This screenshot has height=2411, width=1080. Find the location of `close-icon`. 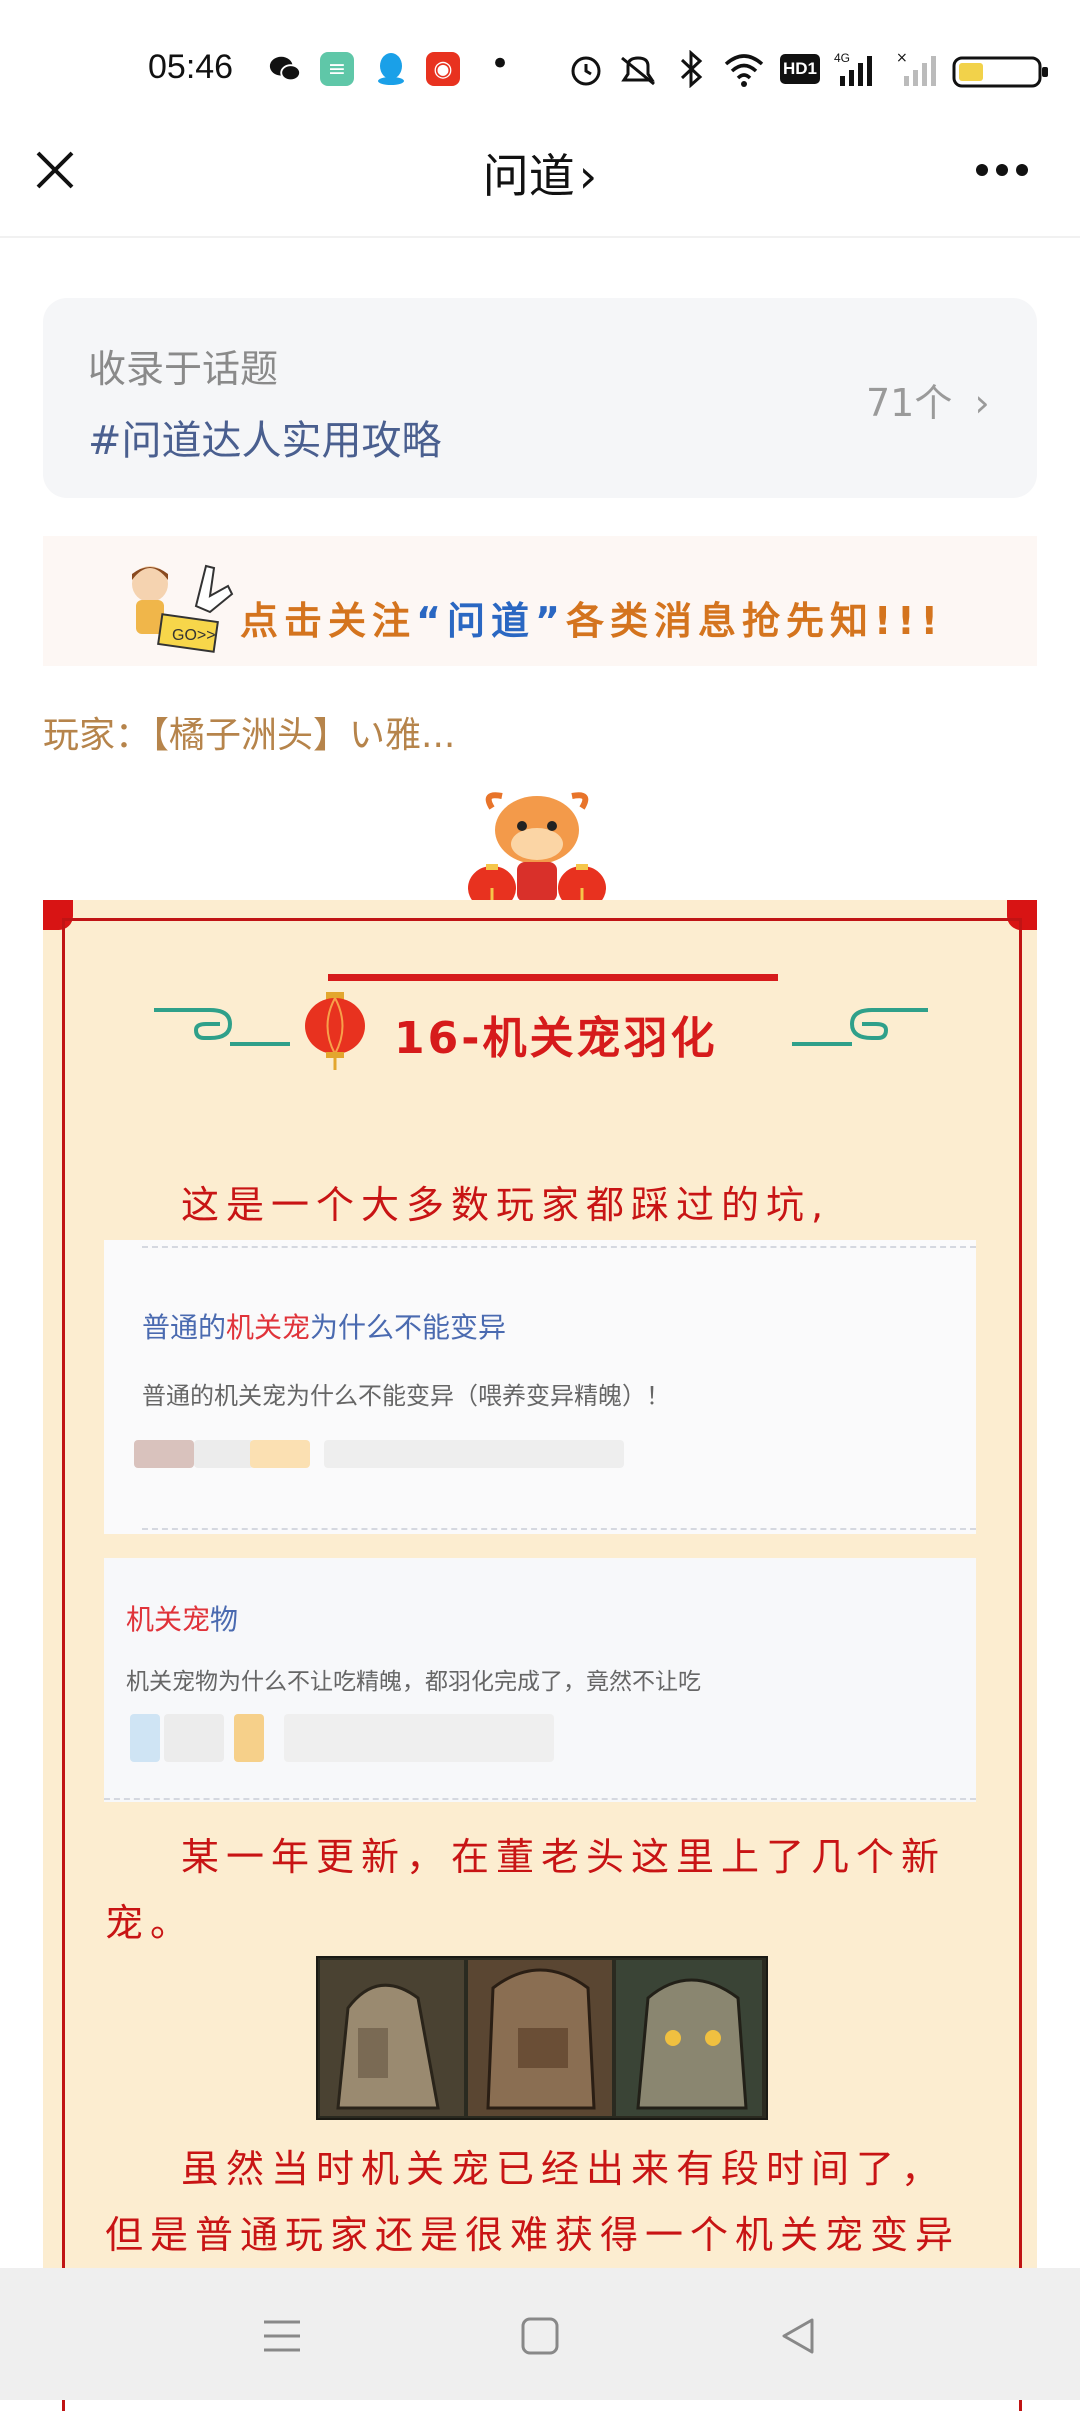

close-icon is located at coordinates (55, 170).